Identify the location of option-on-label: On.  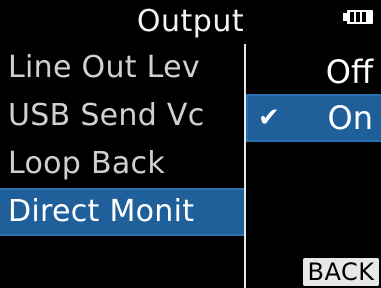
(350, 118).